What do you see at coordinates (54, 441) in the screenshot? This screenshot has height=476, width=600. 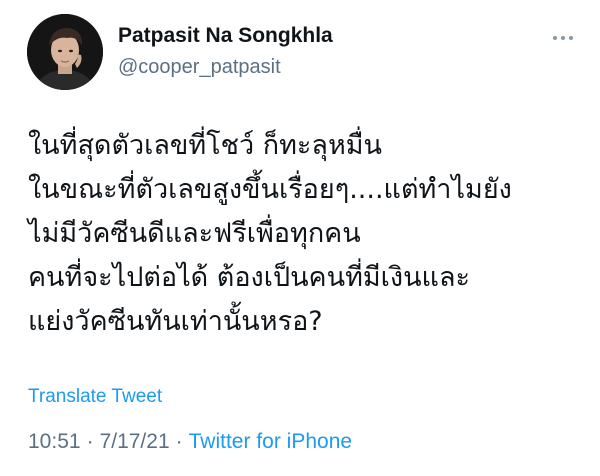 I see `tweet-time: 10:51` at bounding box center [54, 441].